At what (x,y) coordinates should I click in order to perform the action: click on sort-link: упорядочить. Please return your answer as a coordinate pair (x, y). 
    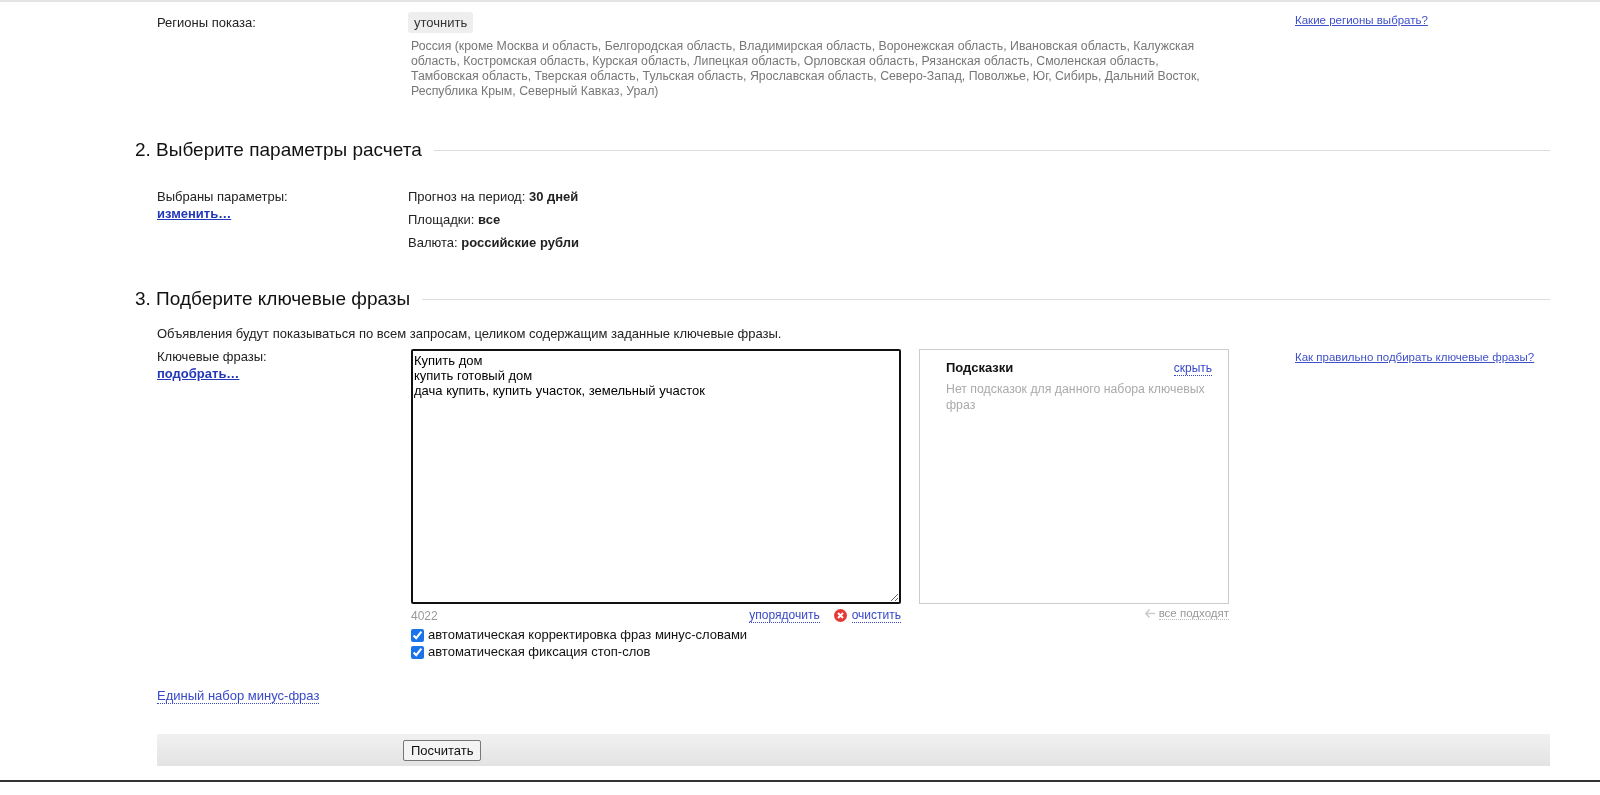
    Looking at the image, I should click on (784, 615).